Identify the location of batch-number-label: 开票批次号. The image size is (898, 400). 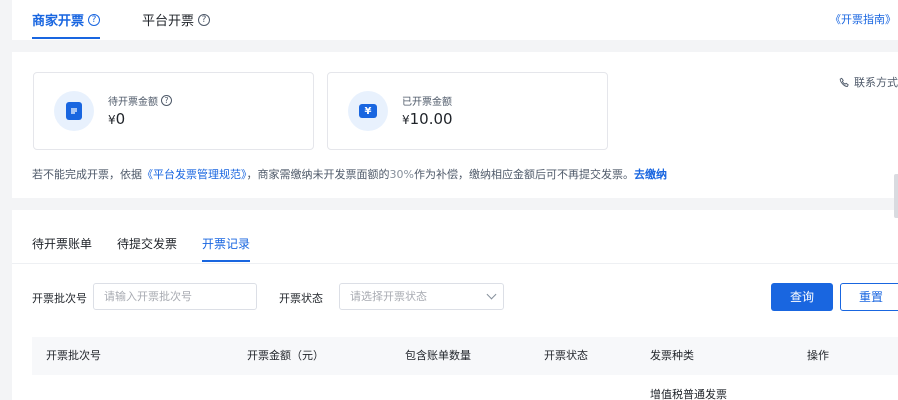
(59, 298).